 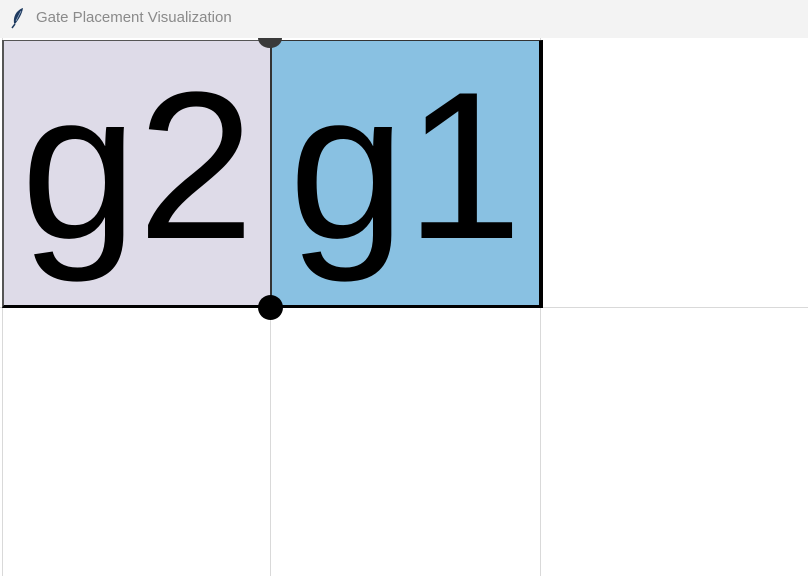 I want to click on gate-label: g2, so click(x=137, y=165).